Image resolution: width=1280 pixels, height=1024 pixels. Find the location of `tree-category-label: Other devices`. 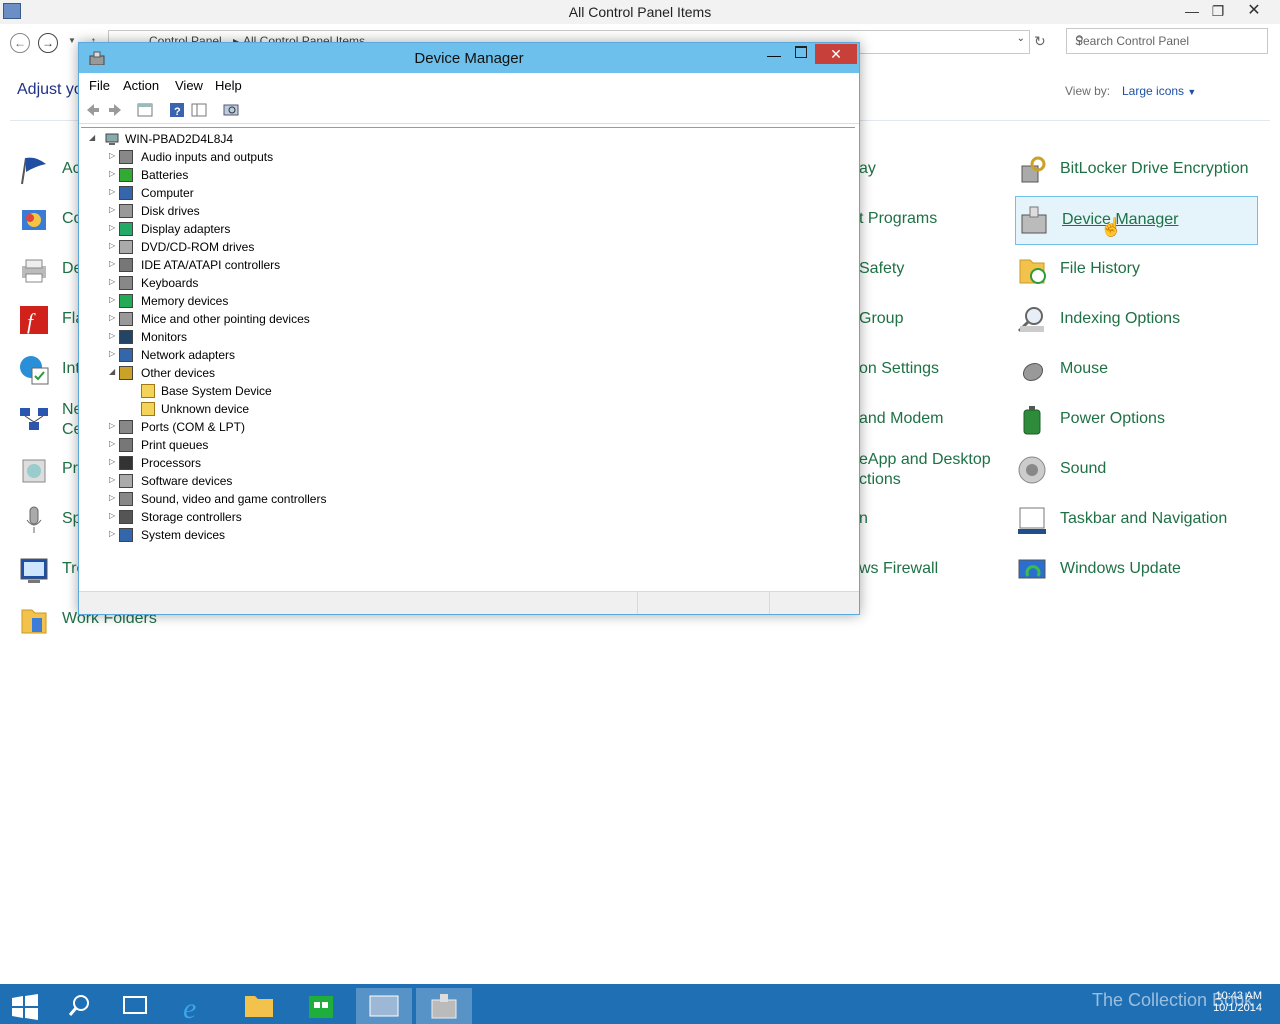

tree-category-label: Other devices is located at coordinates (178, 373).